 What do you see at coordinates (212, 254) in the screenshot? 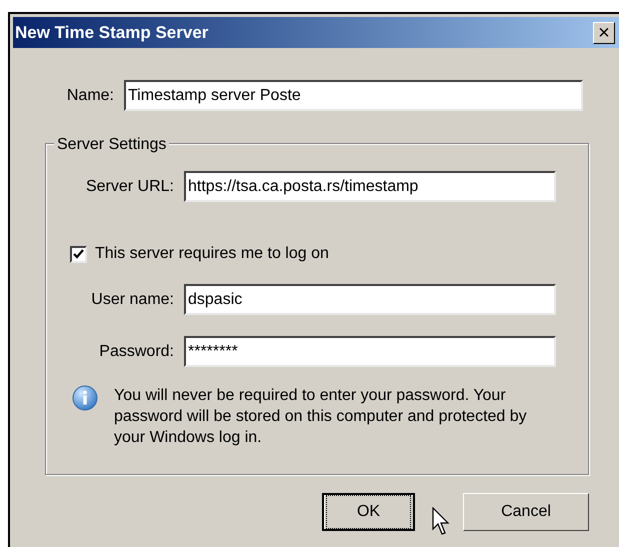
I see `checkbox-label: This server requires me to log on` at bounding box center [212, 254].